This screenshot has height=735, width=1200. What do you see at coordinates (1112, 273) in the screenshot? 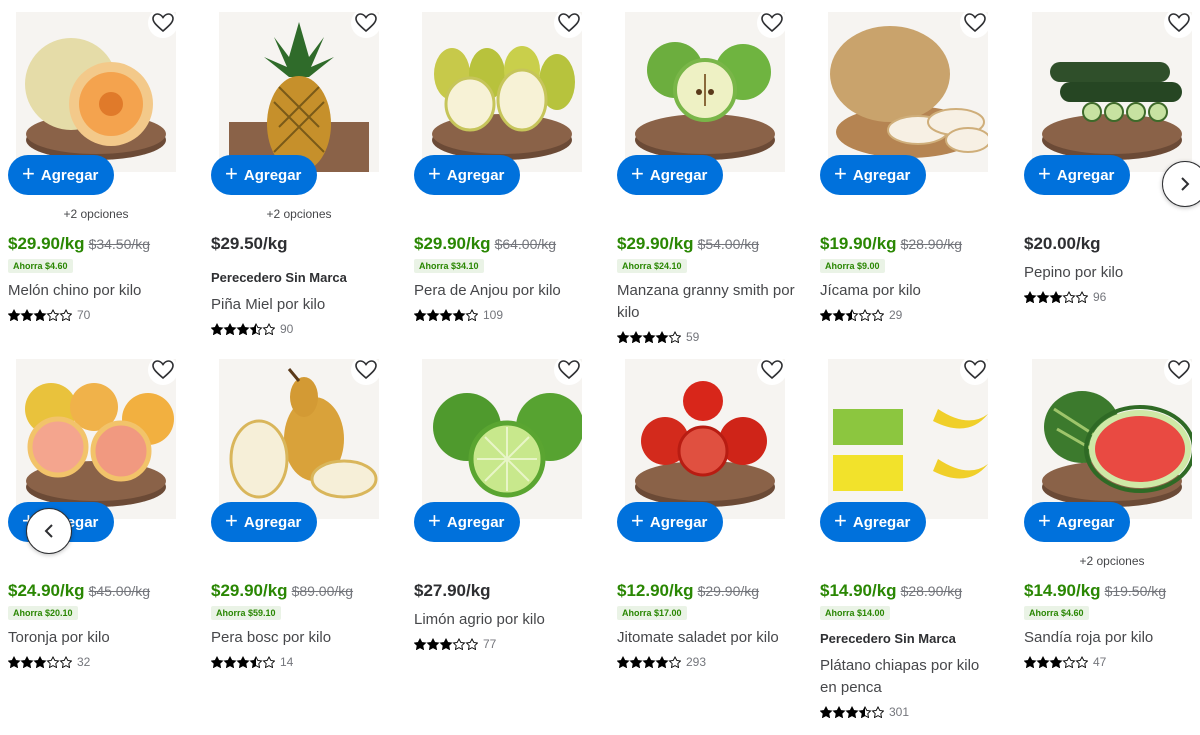
I see `product-name: Pepino por kilo` at bounding box center [1112, 273].